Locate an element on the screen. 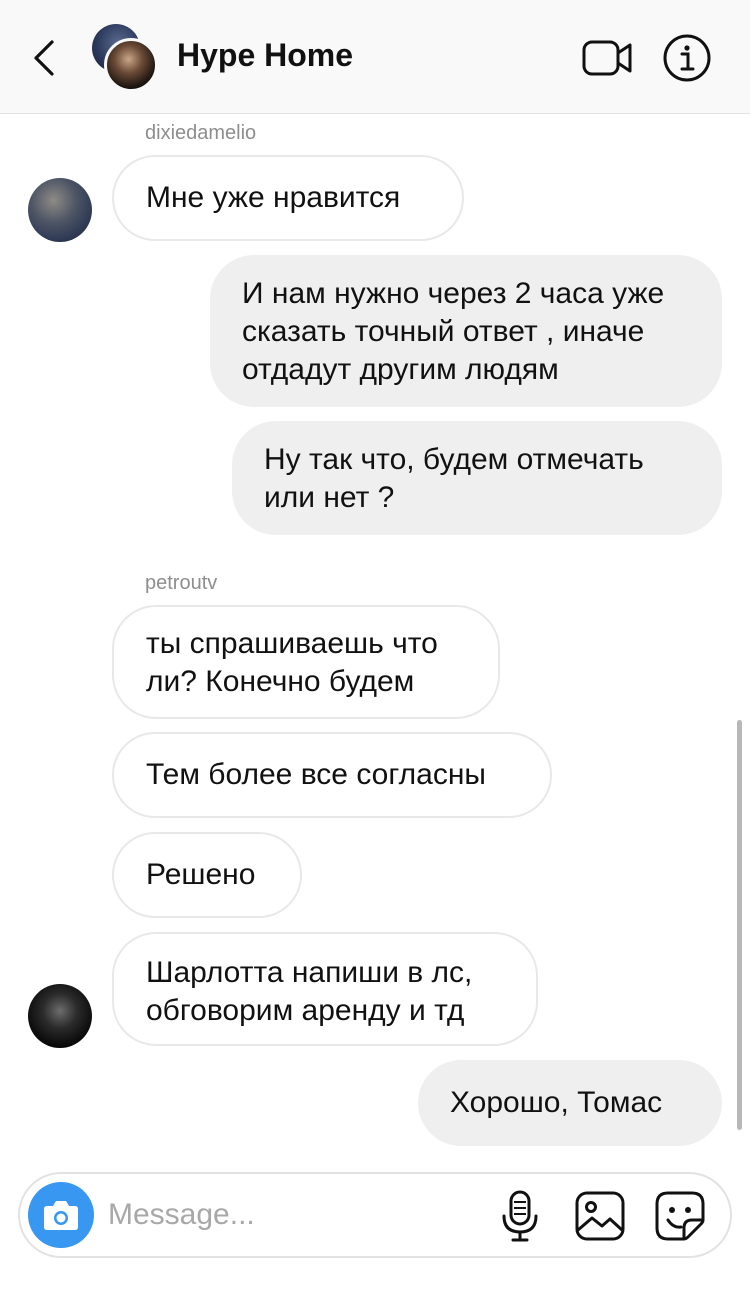  voice-message-button is located at coordinates (520, 1216).